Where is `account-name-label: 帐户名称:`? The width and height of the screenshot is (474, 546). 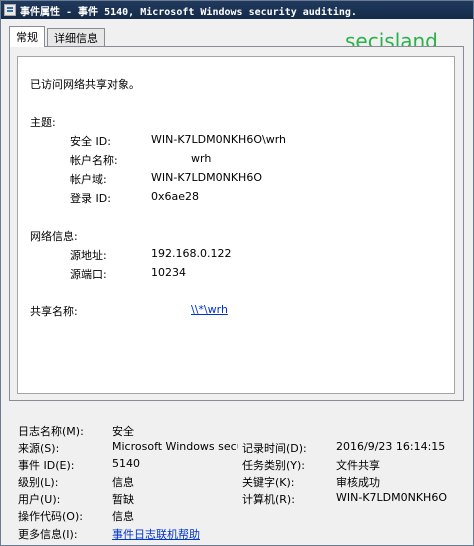 account-name-label: 帐户名称: is located at coordinates (94, 160).